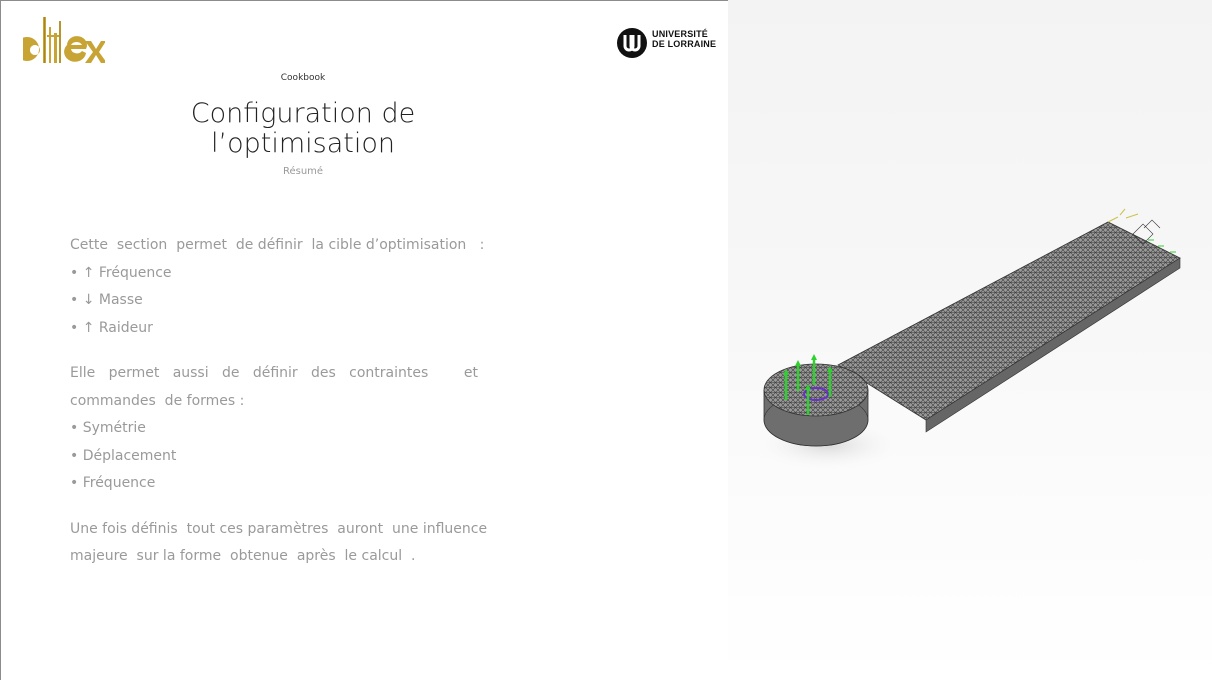  Describe the element at coordinates (157, 400) in the screenshot. I see `constraints-intro-line2: commandes de formes :` at that location.